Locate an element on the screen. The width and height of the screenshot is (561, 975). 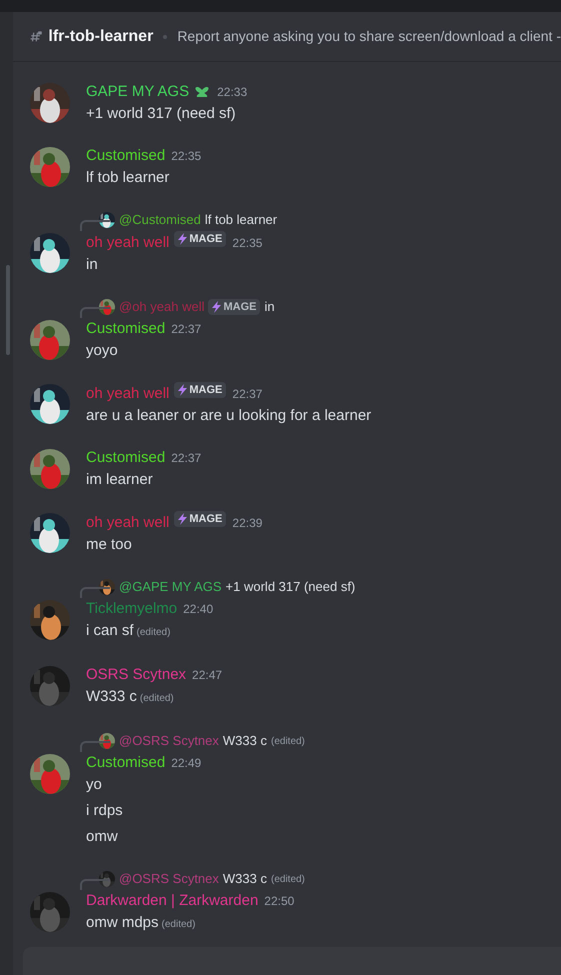
message-text: im learner is located at coordinates (119, 479).